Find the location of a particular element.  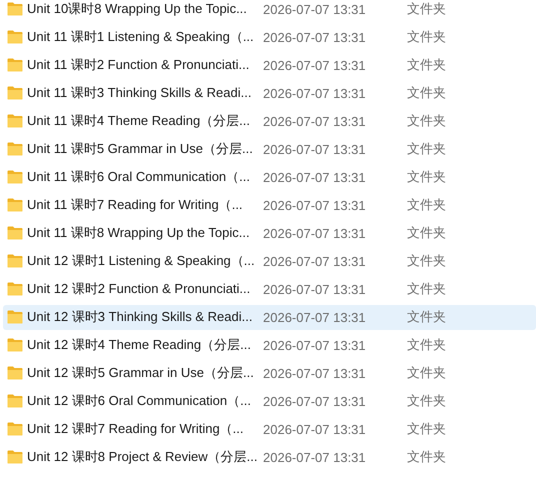

file-row: Unit 10课时8 Wrapping Up the Topic... 2026-07-07 13:31 文件夹 is located at coordinates (269, 11).